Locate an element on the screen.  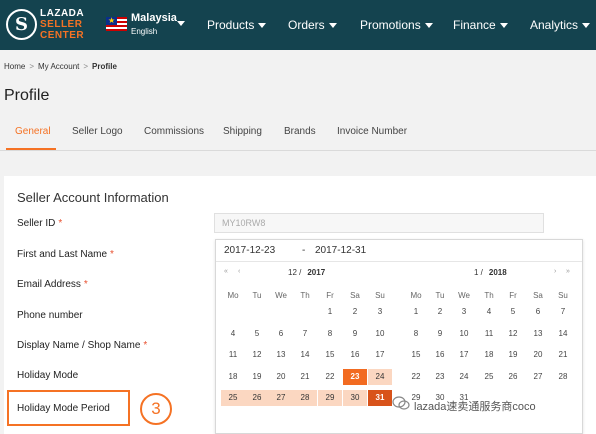
tab-shipping: Shipping is located at coordinates (242, 131).